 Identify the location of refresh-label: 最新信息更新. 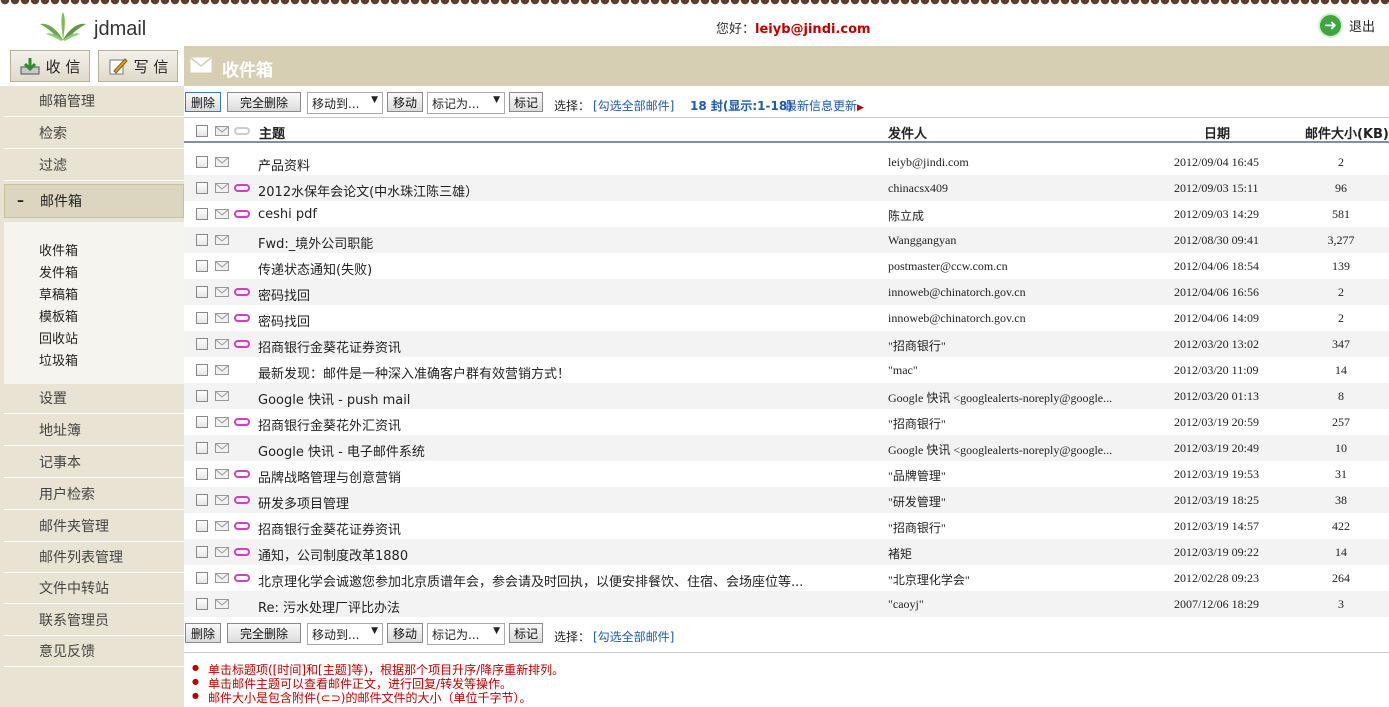
(821, 106).